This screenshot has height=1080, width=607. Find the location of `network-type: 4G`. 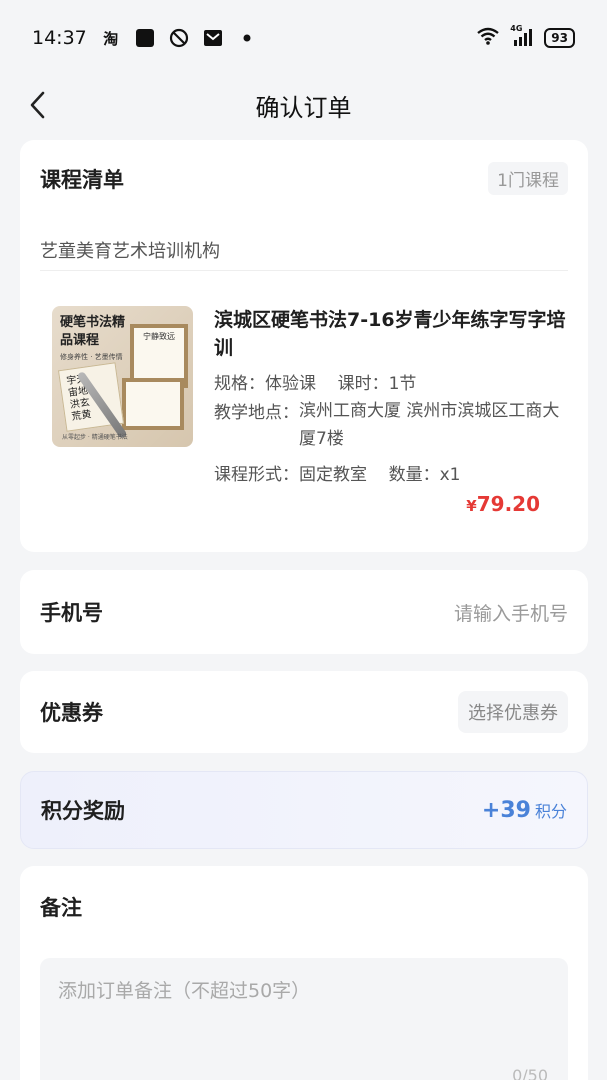

network-type: 4G is located at coordinates (516, 28).